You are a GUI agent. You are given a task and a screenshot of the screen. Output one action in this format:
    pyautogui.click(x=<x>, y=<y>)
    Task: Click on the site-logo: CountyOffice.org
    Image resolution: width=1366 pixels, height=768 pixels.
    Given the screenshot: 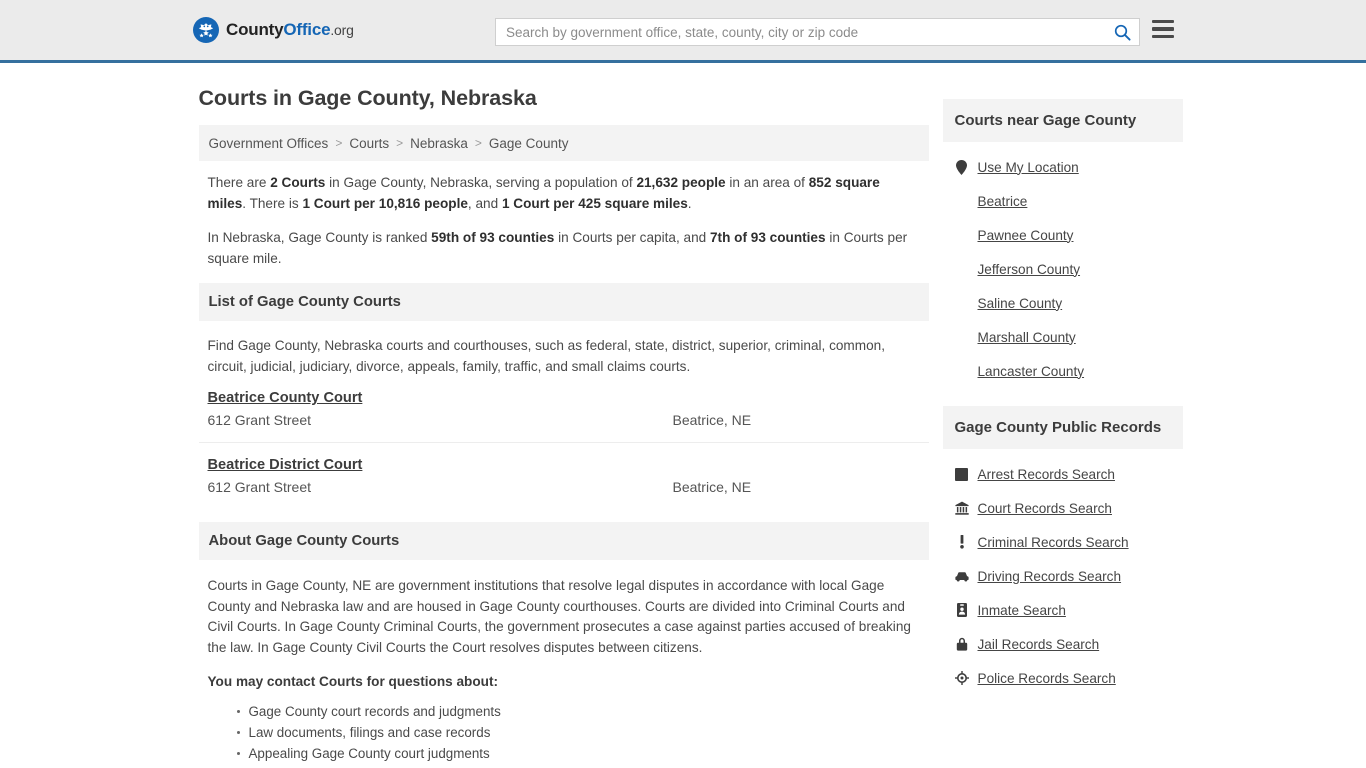 What is the action you would take?
    pyautogui.click(x=273, y=30)
    